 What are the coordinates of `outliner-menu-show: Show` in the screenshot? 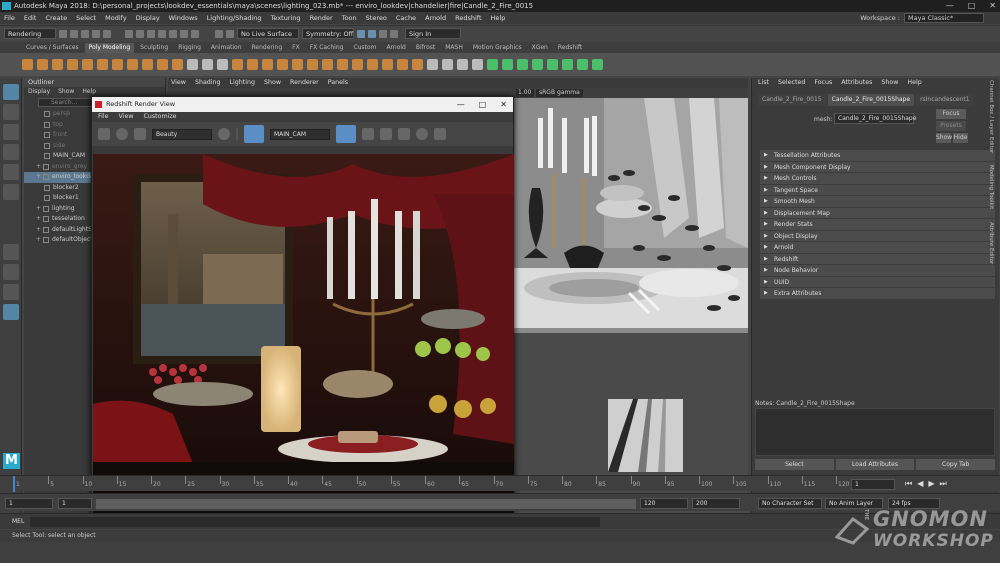 It's located at (66, 92).